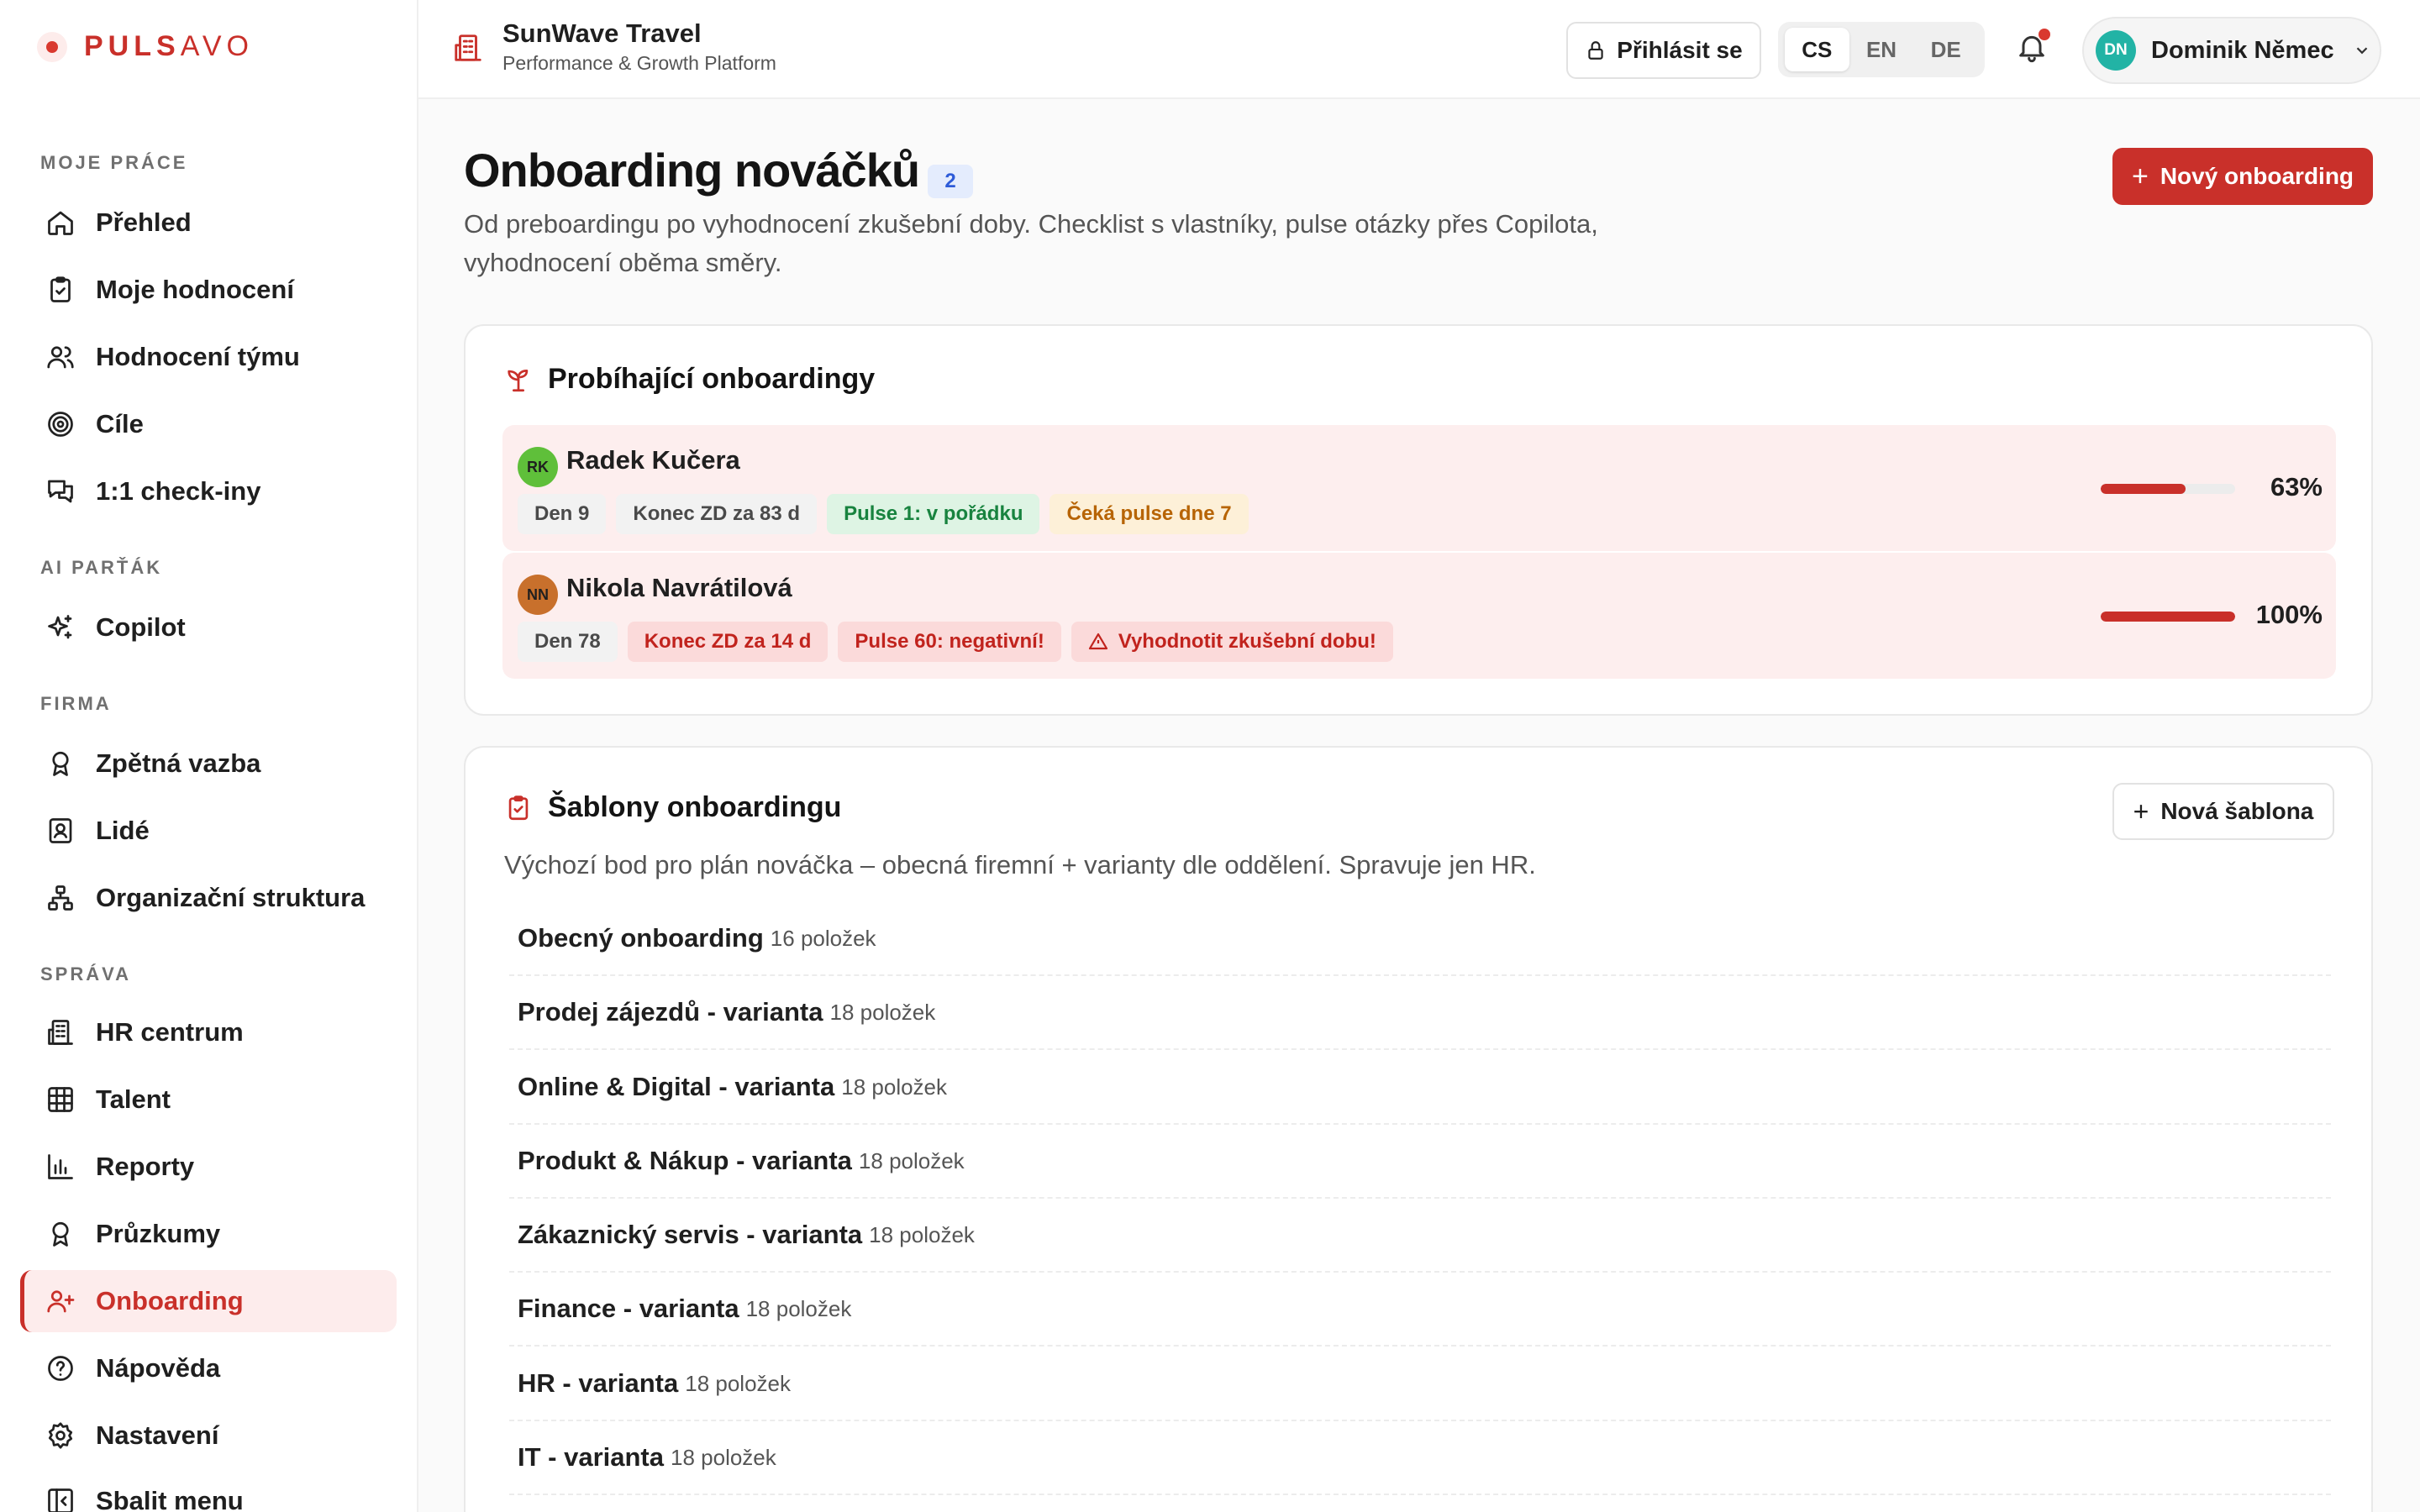 This screenshot has height=1512, width=2420. I want to click on sidebar-item-onboarding: Onboarding, so click(208, 1301).